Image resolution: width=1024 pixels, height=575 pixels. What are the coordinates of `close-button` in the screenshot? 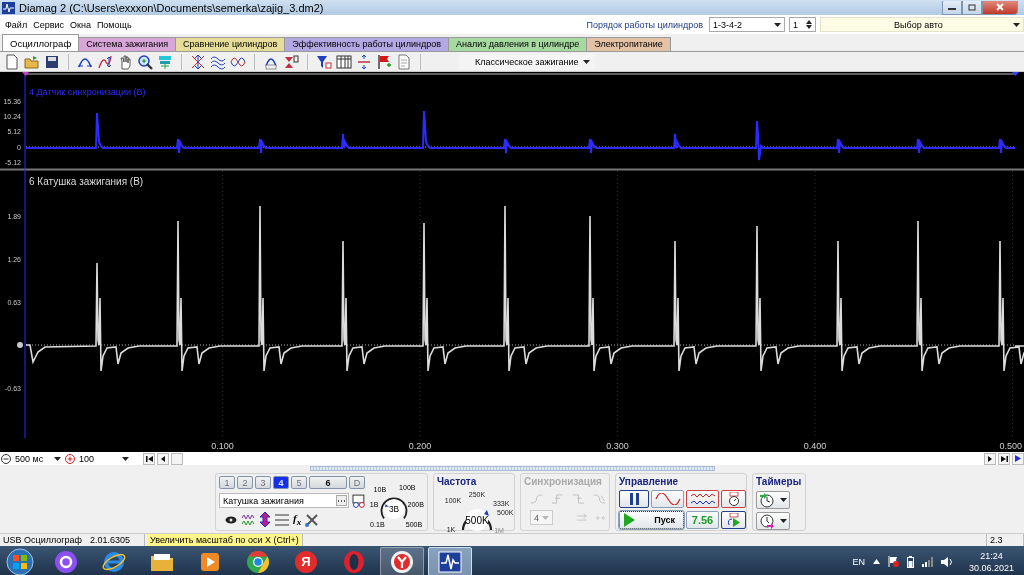 It's located at (1000, 7).